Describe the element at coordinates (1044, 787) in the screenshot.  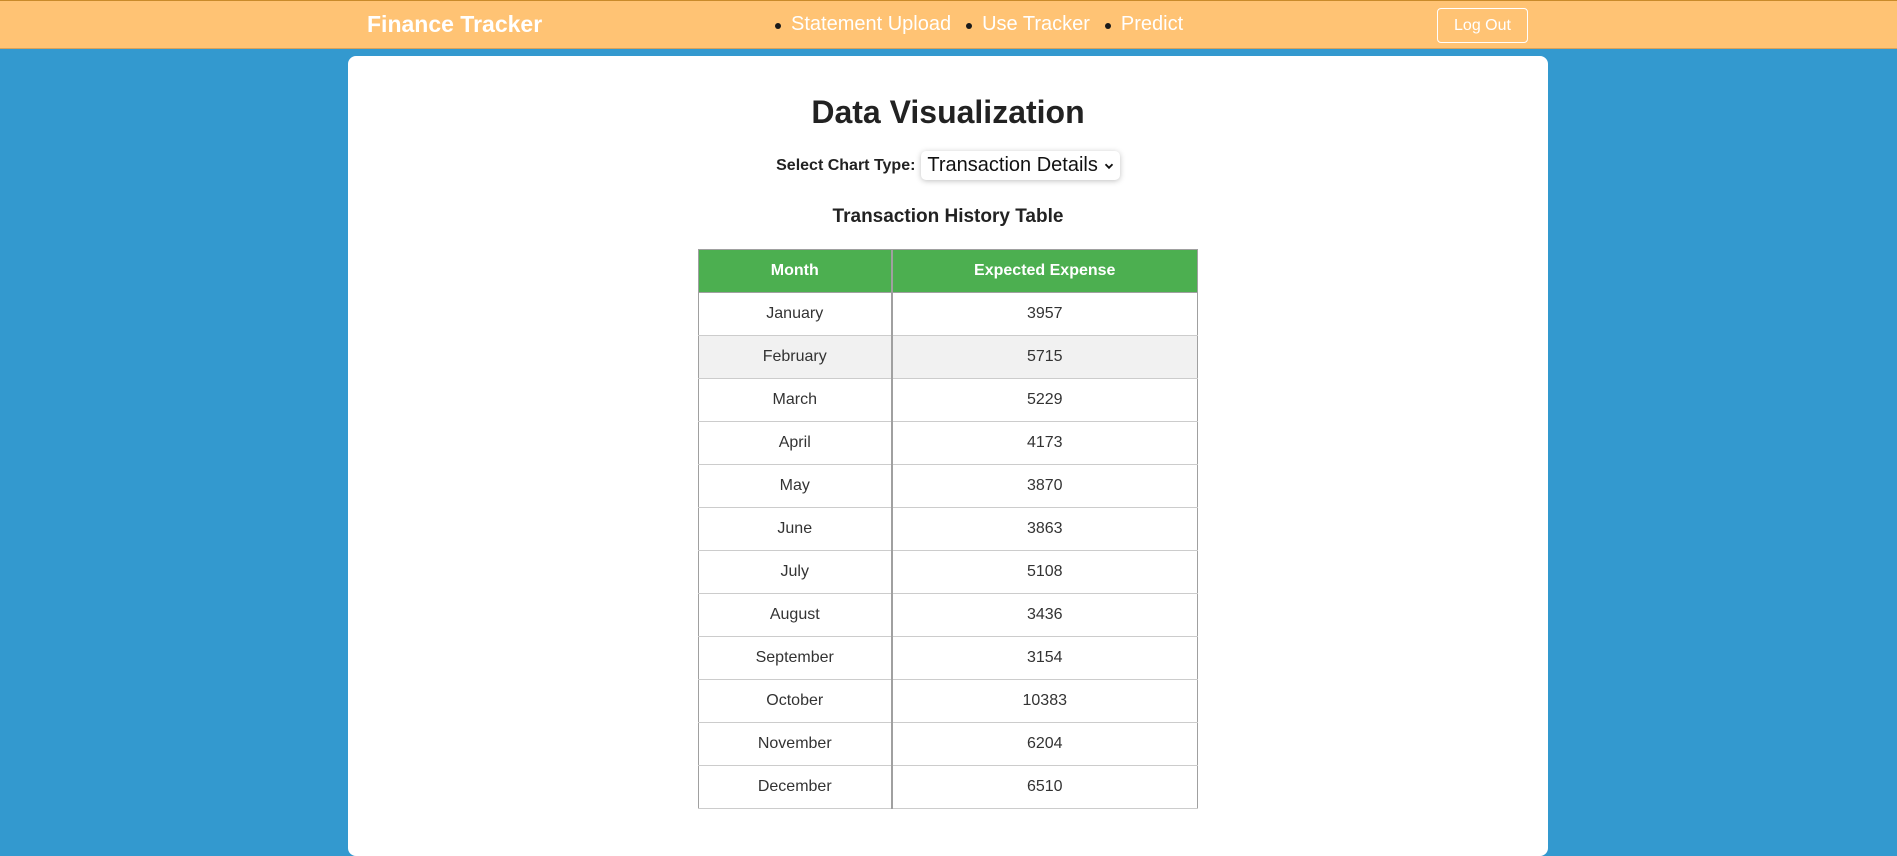
I see `expense-cell: 6510` at that location.